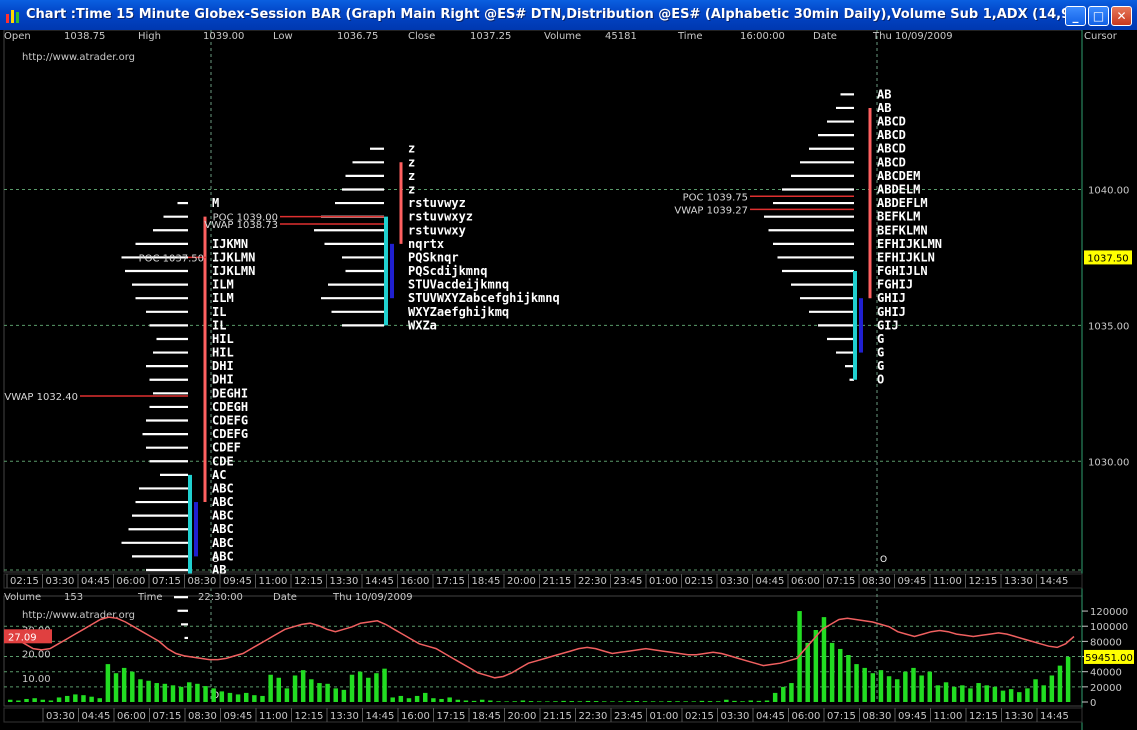 The width and height of the screenshot is (1137, 730). Describe the element at coordinates (223, 339) in the screenshot. I see `tpo-letters: HIL` at that location.